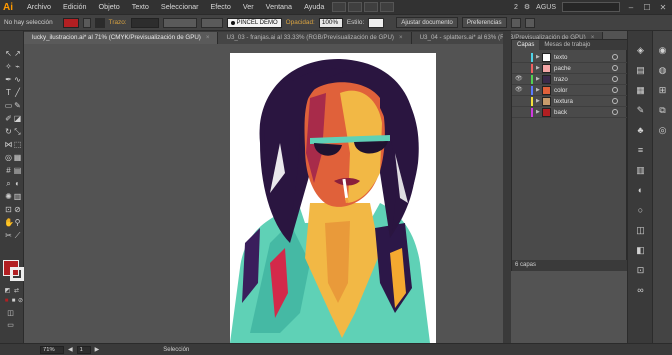  Describe the element at coordinates (640, 110) in the screenshot. I see `brushes-icon: ✎` at that location.